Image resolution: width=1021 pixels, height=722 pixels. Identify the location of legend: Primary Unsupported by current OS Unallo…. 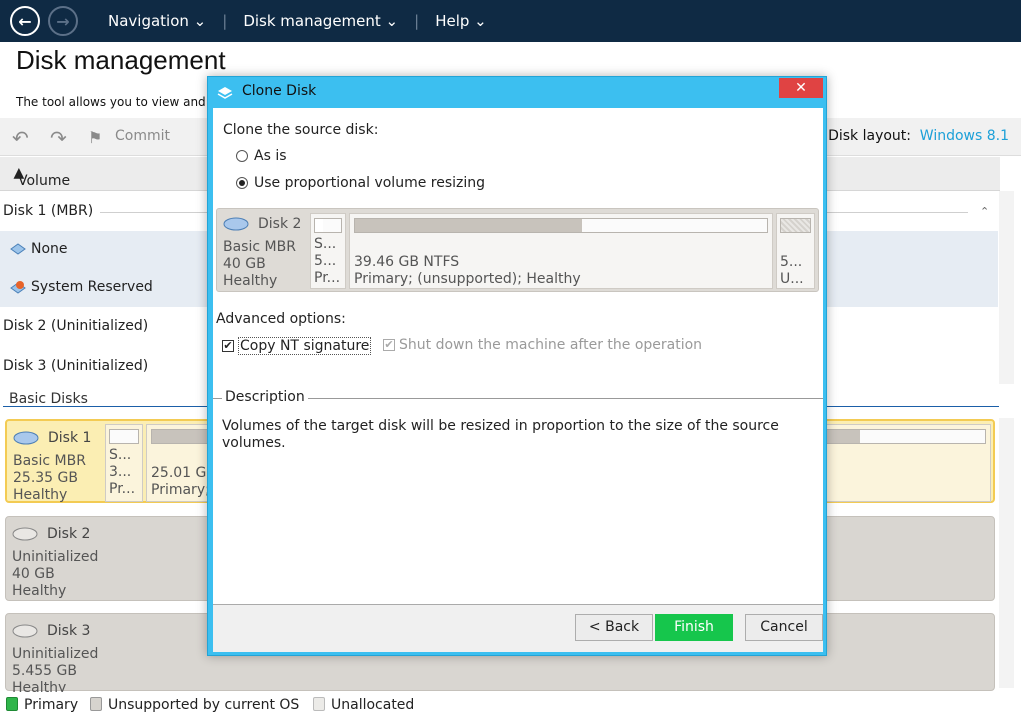
(510, 707).